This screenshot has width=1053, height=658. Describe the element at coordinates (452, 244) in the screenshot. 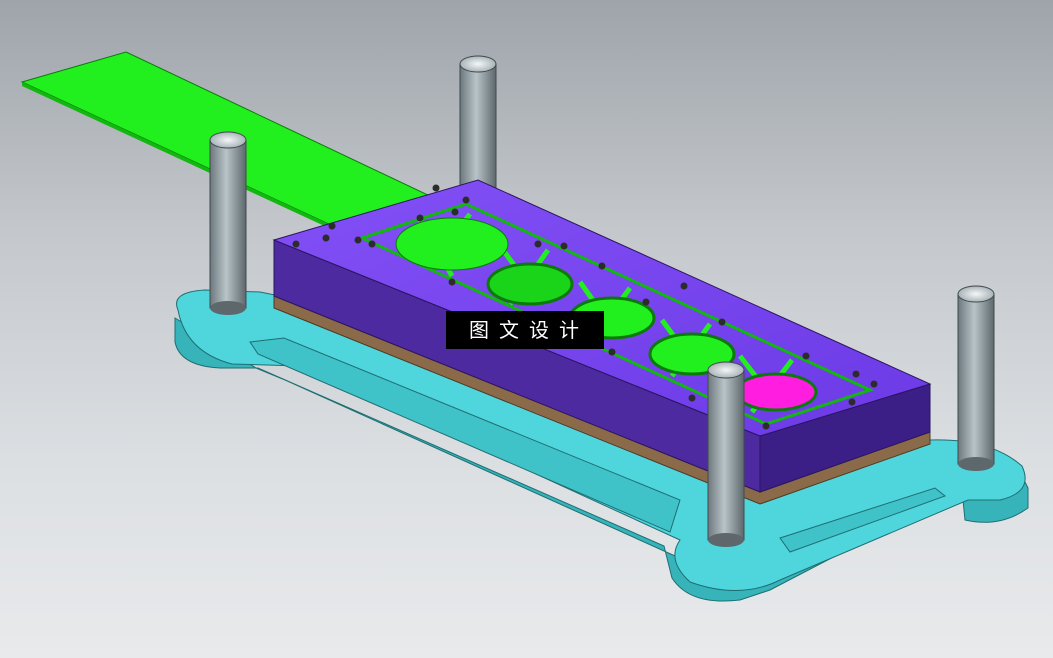

I see `blank-large` at that location.